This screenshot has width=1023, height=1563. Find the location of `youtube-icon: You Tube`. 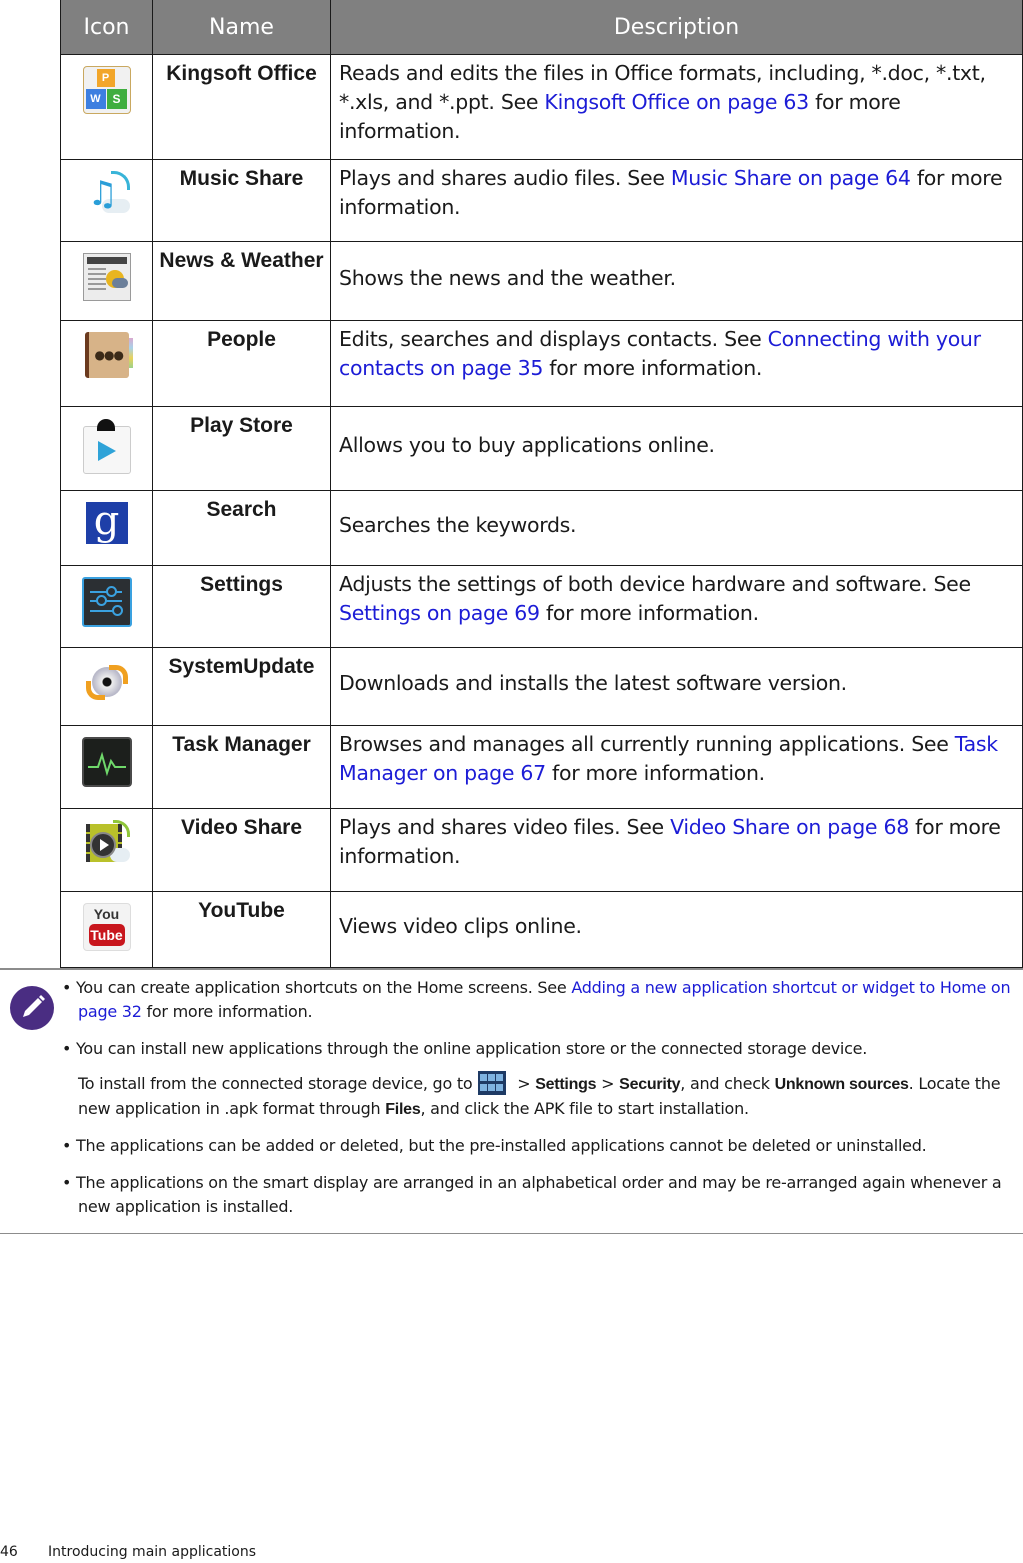

youtube-icon: You Tube is located at coordinates (106, 927).